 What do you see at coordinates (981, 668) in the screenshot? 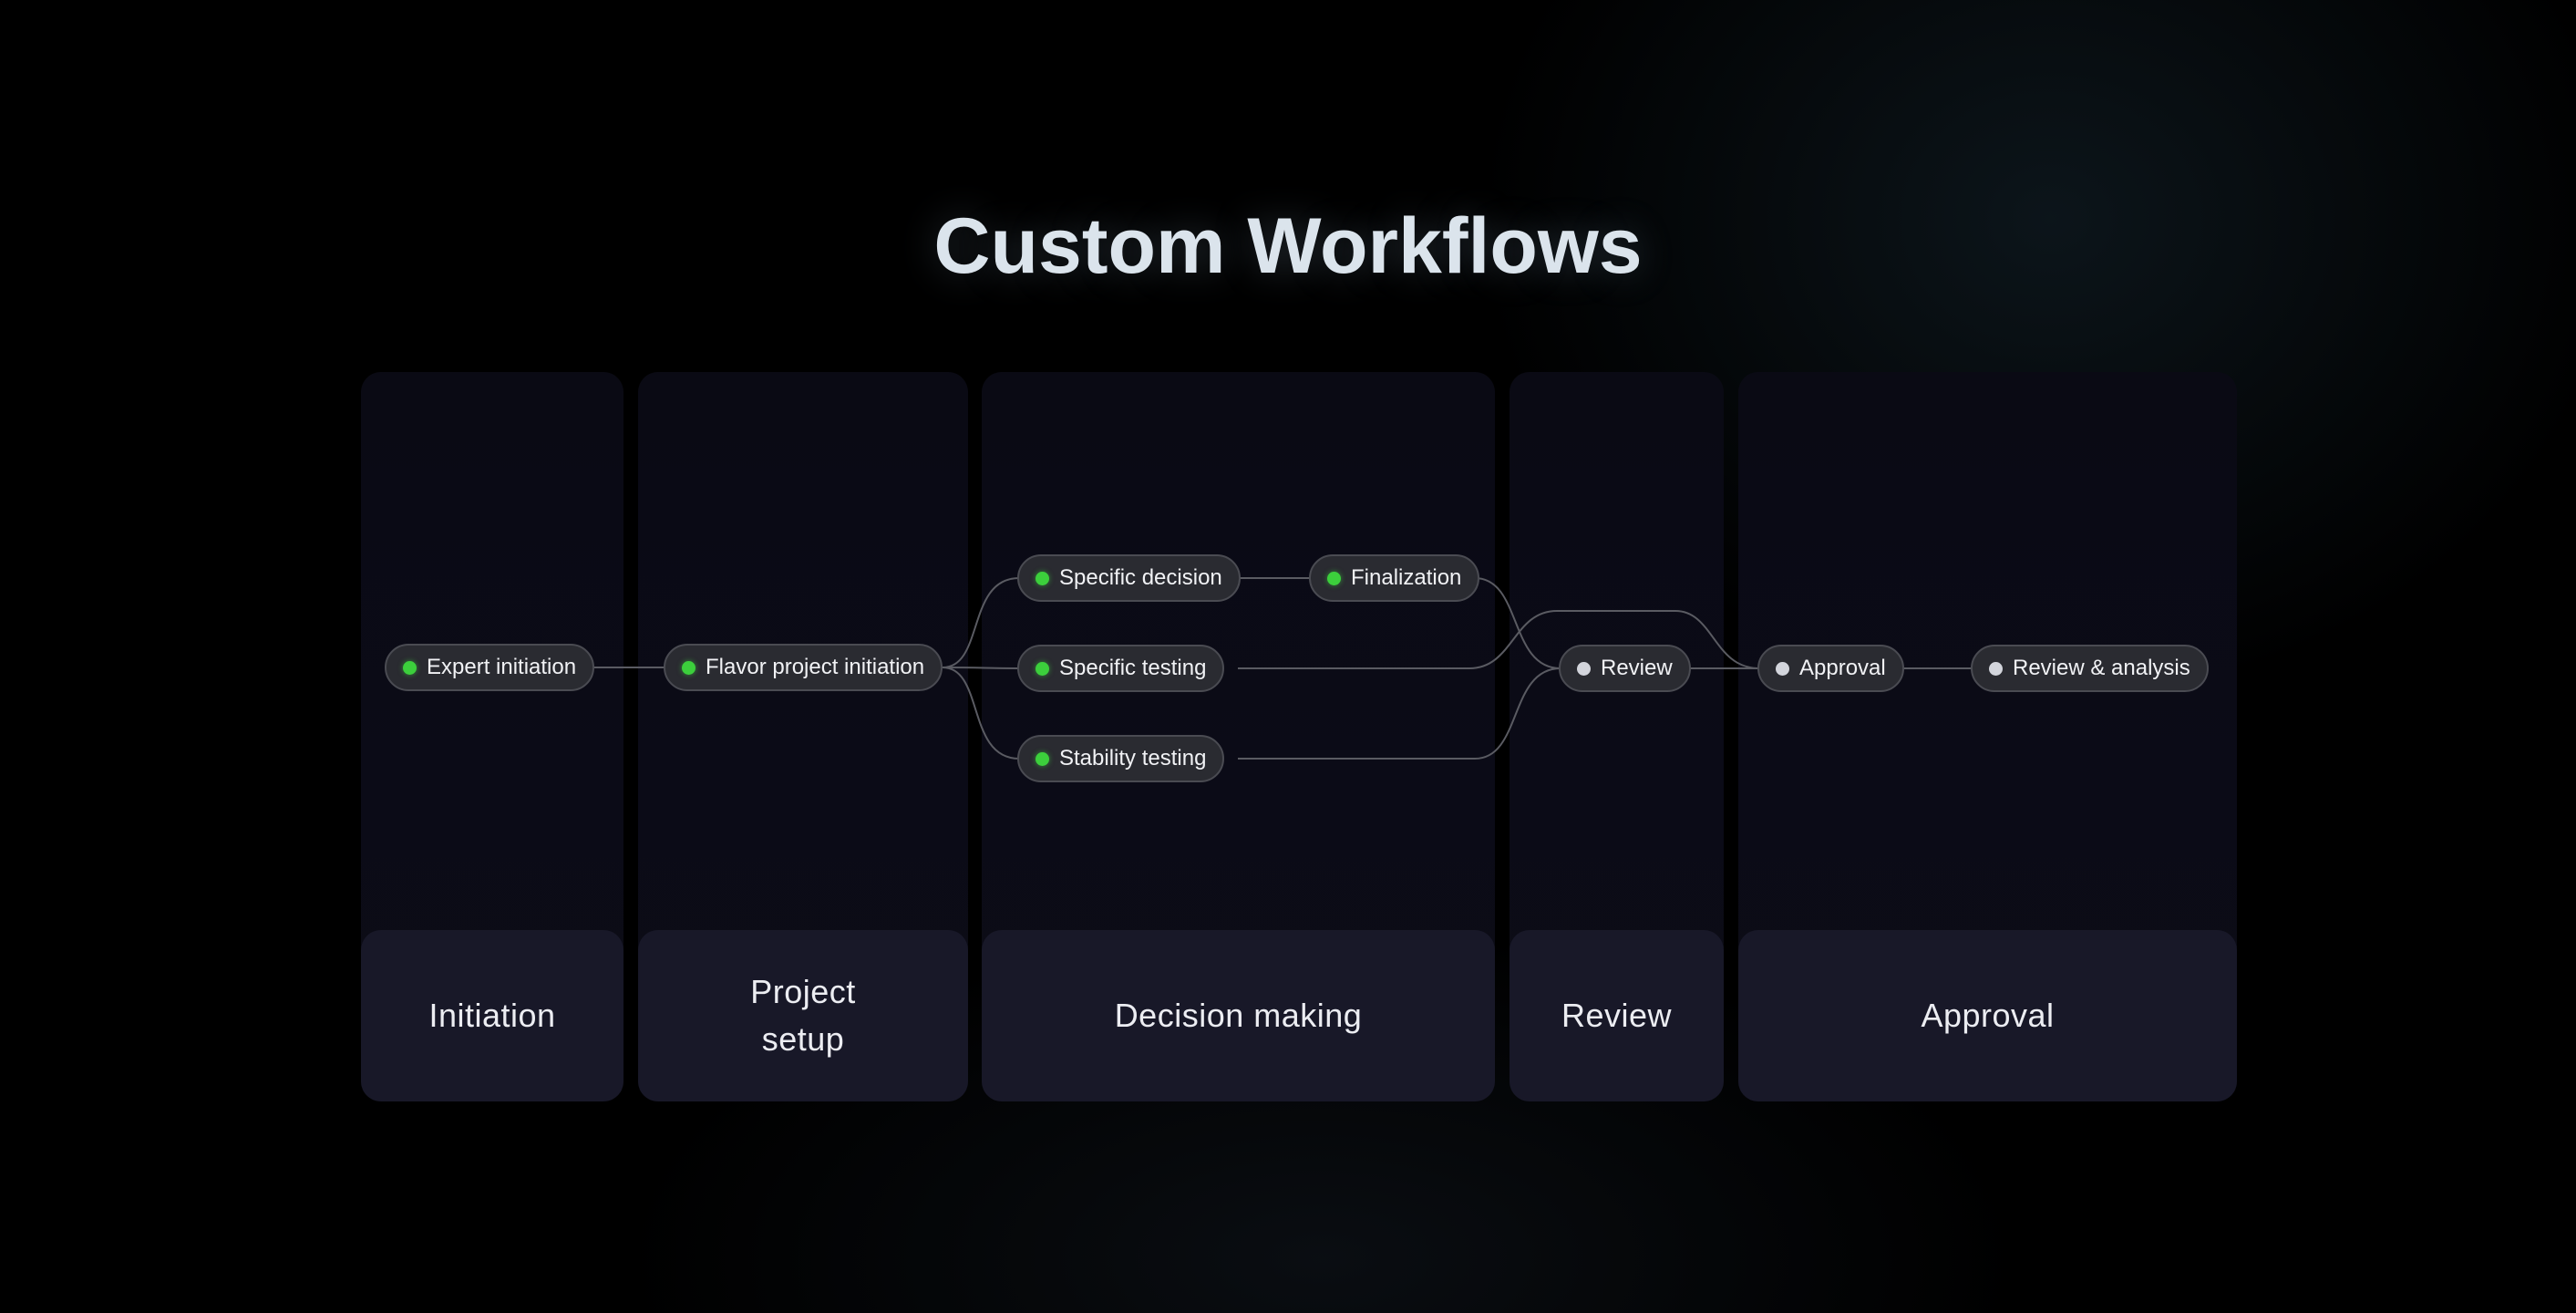
I see `connector-flavor-to-specific-testing` at bounding box center [981, 668].